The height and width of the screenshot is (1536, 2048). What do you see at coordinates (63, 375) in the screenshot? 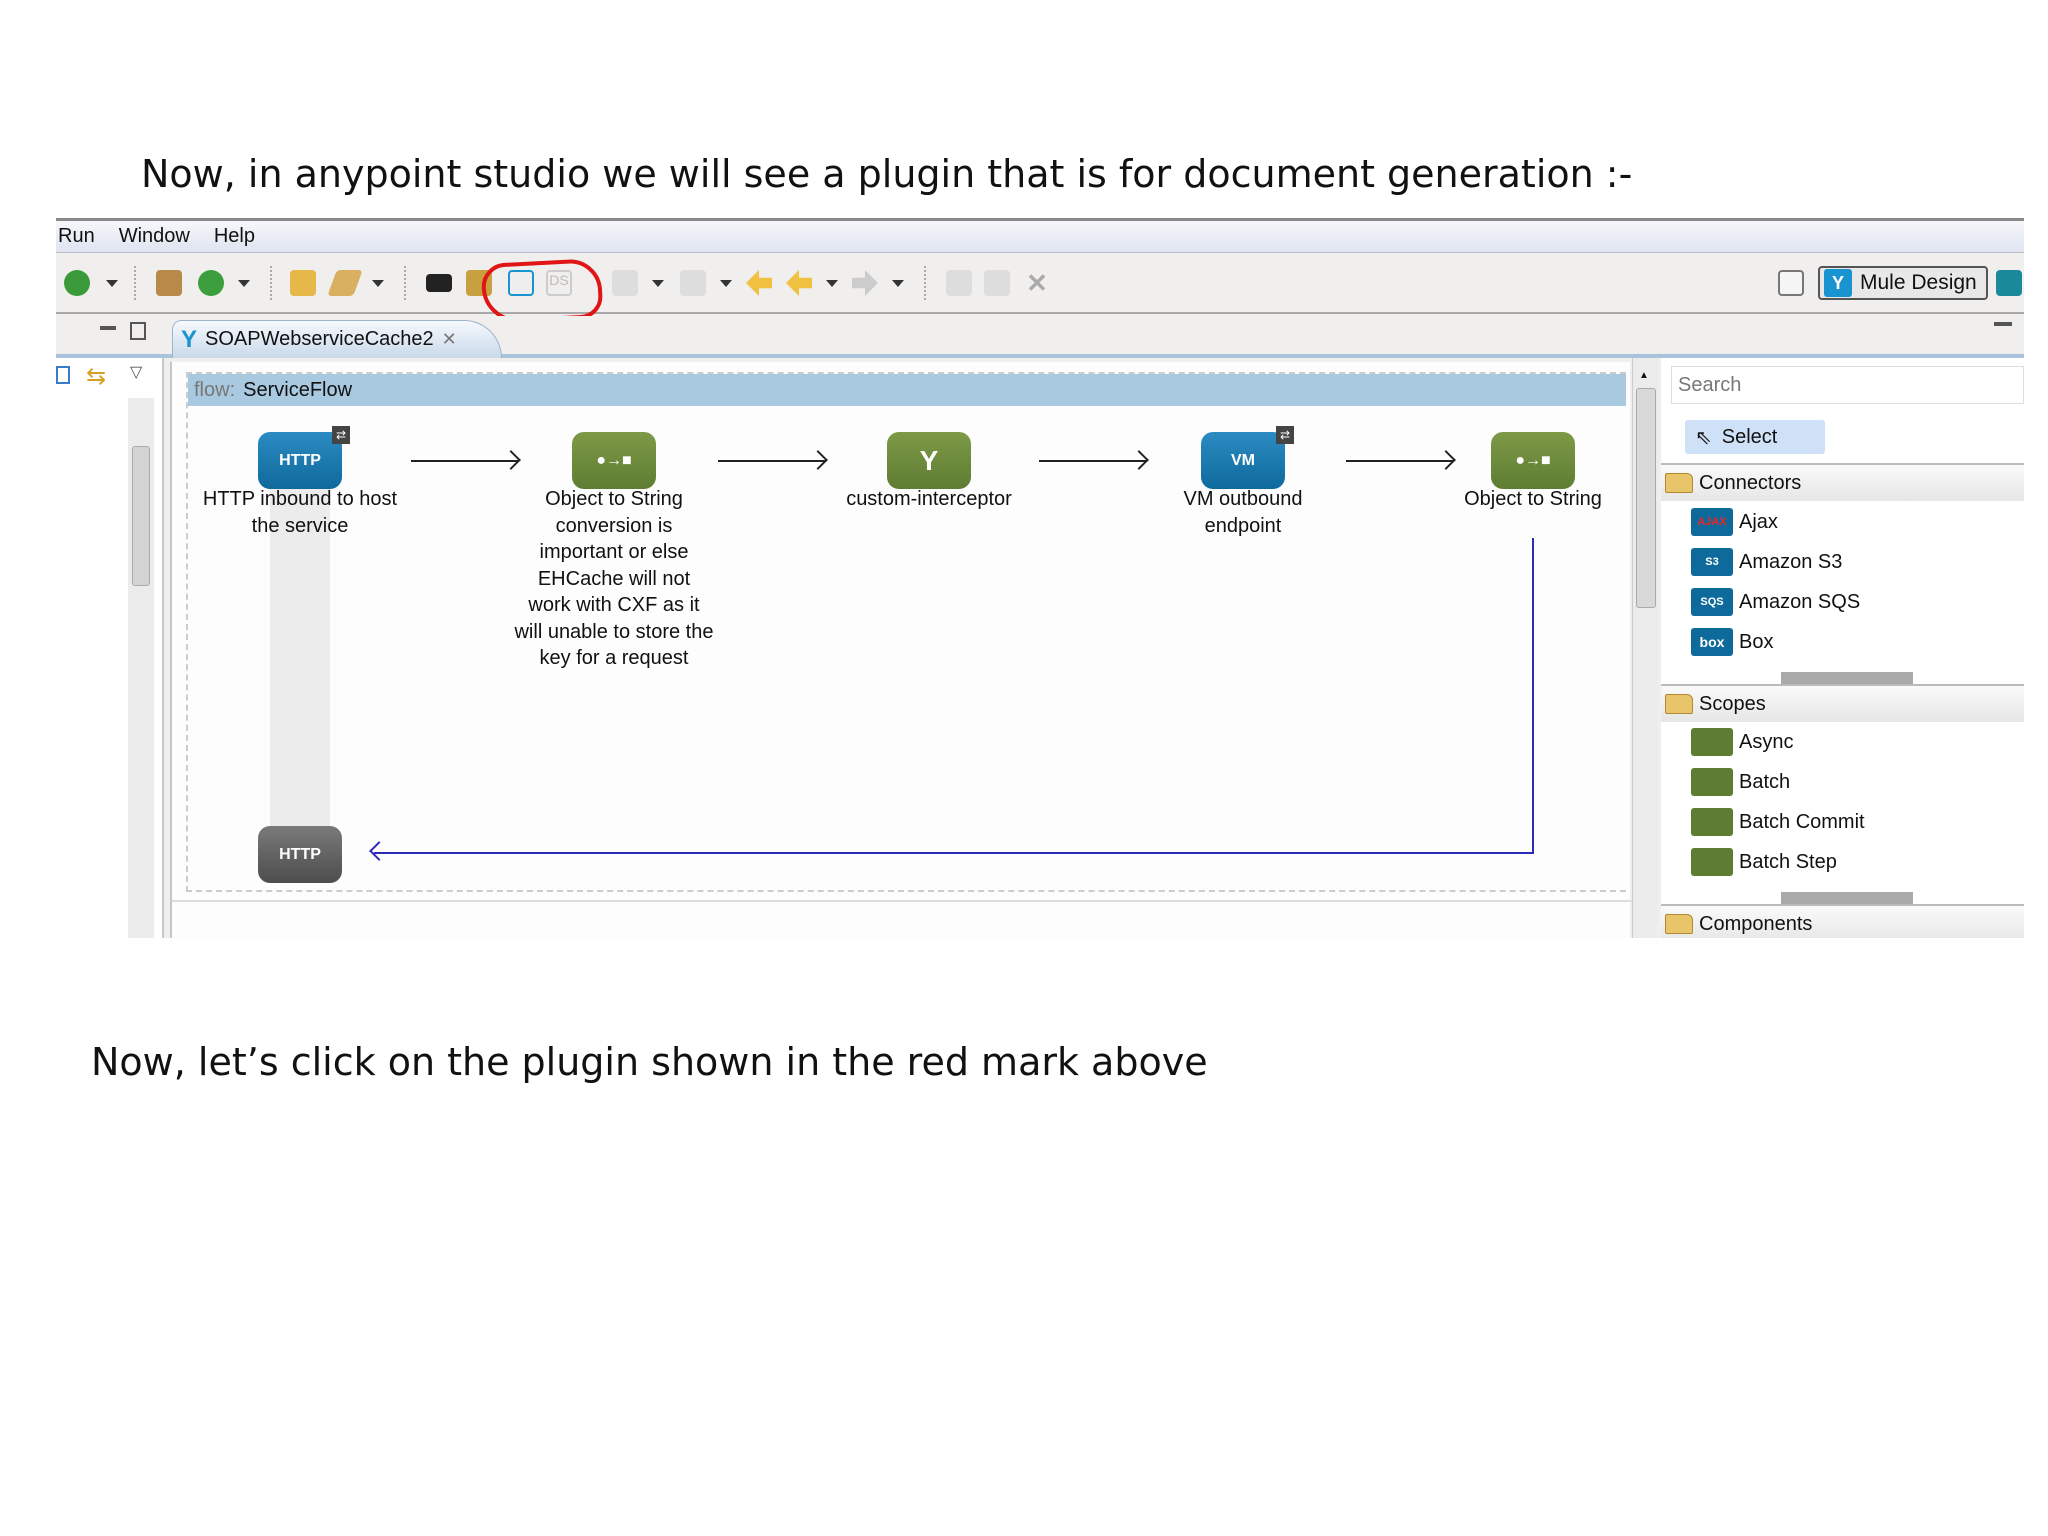
I see `collapse-all-icon` at bounding box center [63, 375].